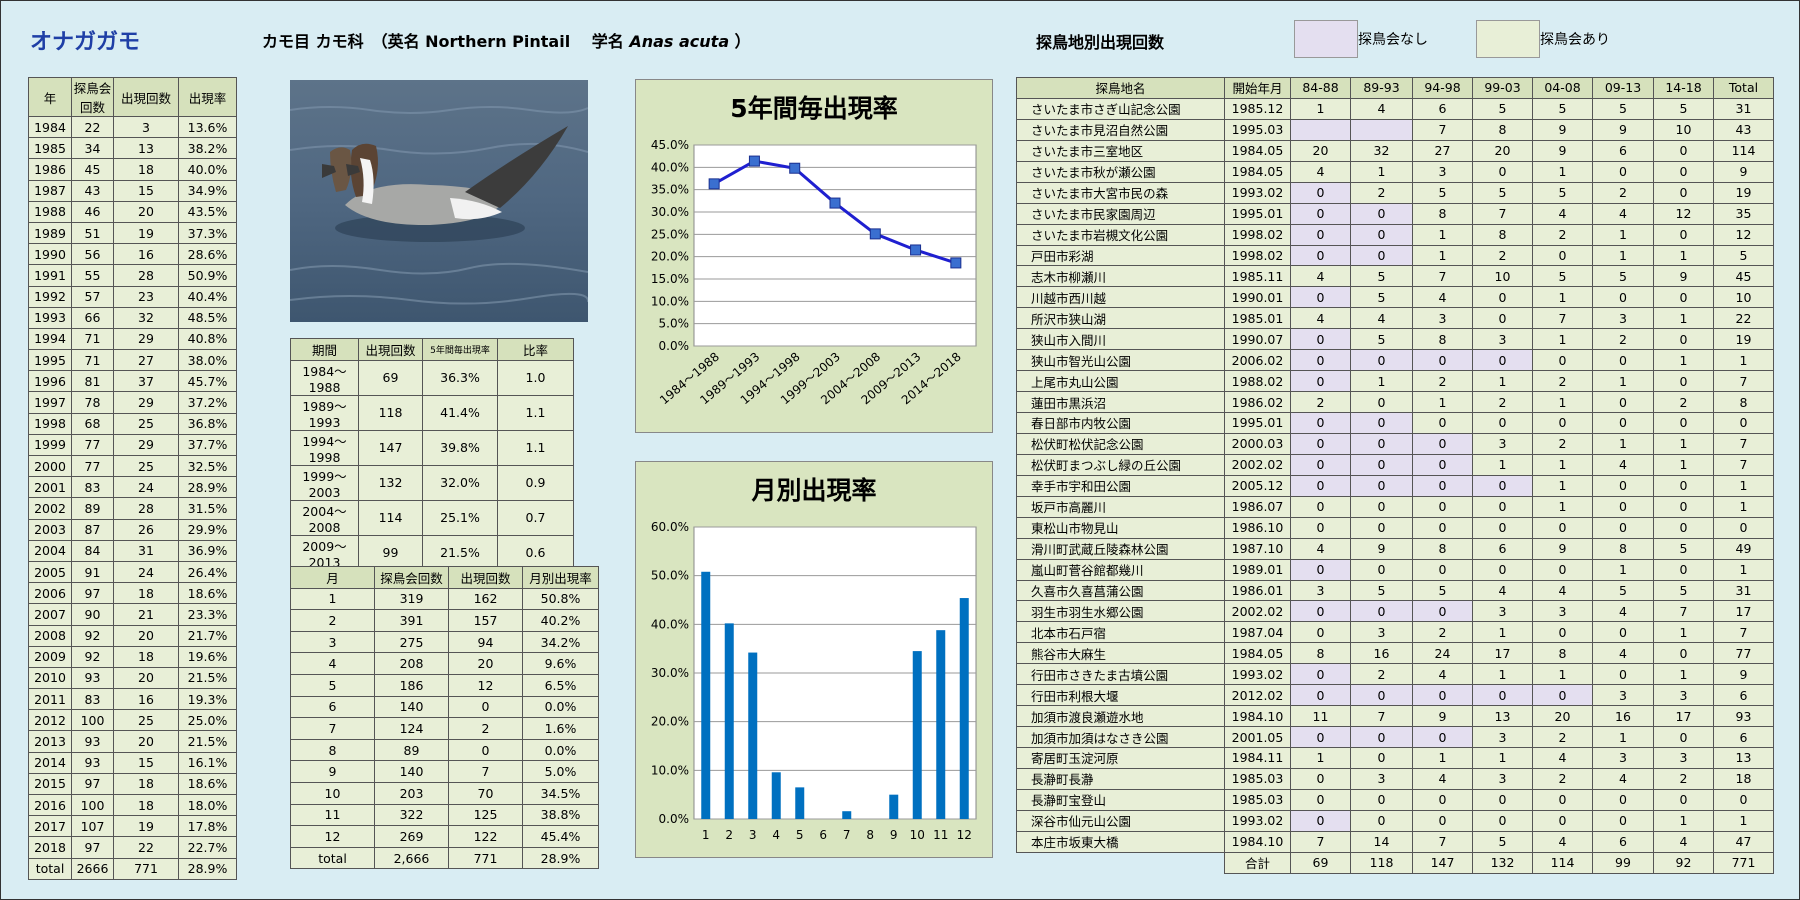  What do you see at coordinates (50, 678) in the screenshot?
I see `yearly-cell: 2010` at bounding box center [50, 678].